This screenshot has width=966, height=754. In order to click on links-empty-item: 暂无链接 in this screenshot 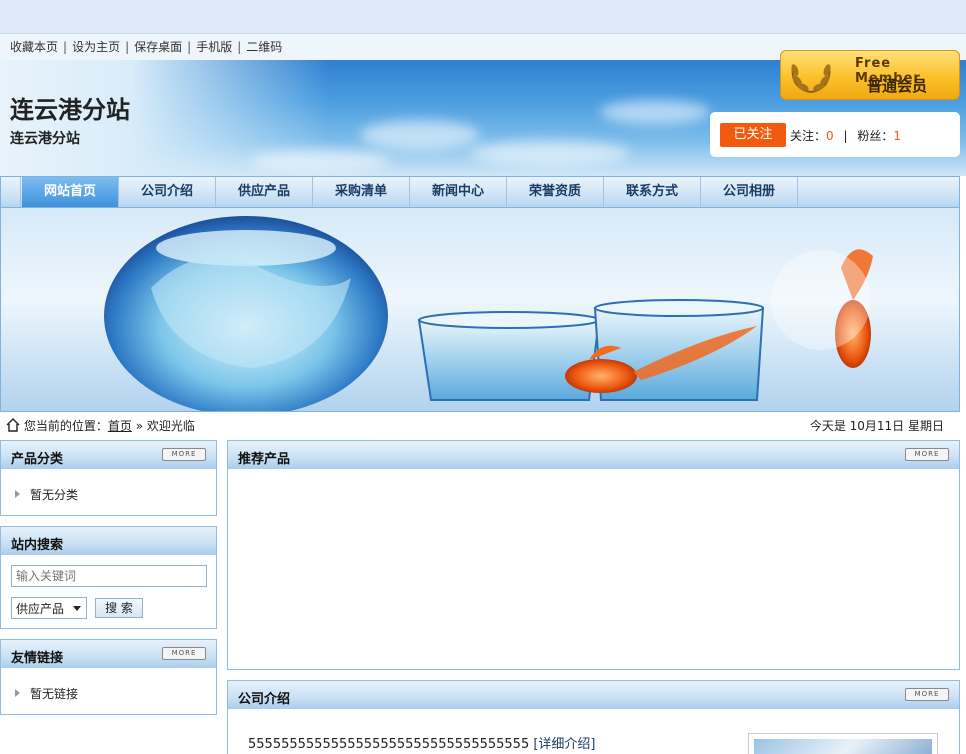, I will do `click(46, 693)`.